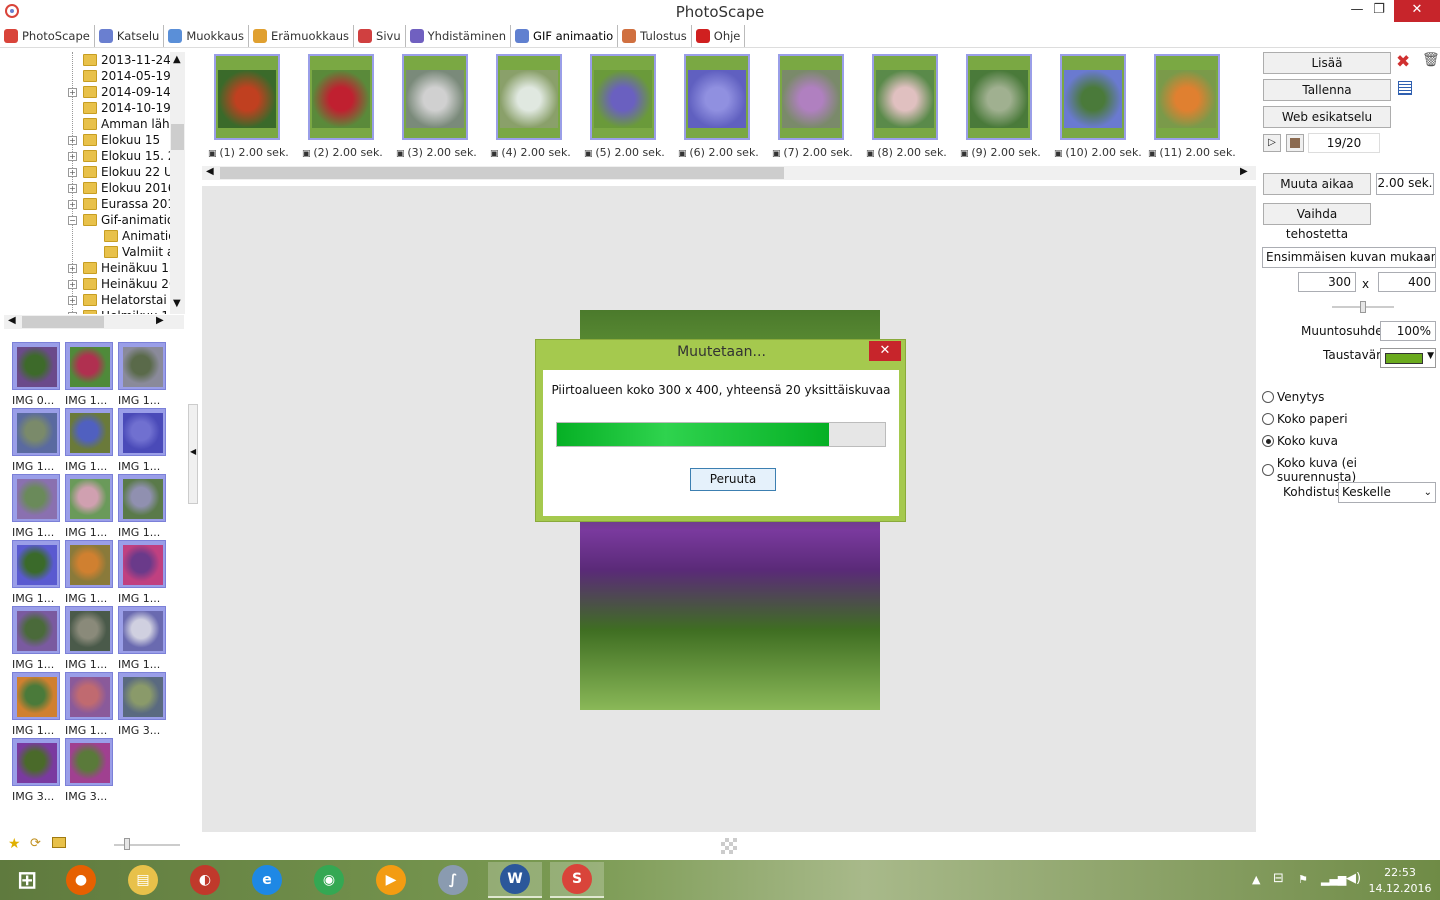 The height and width of the screenshot is (900, 1440). What do you see at coordinates (1400, 872) in the screenshot?
I see `clock-time: 22:53` at bounding box center [1400, 872].